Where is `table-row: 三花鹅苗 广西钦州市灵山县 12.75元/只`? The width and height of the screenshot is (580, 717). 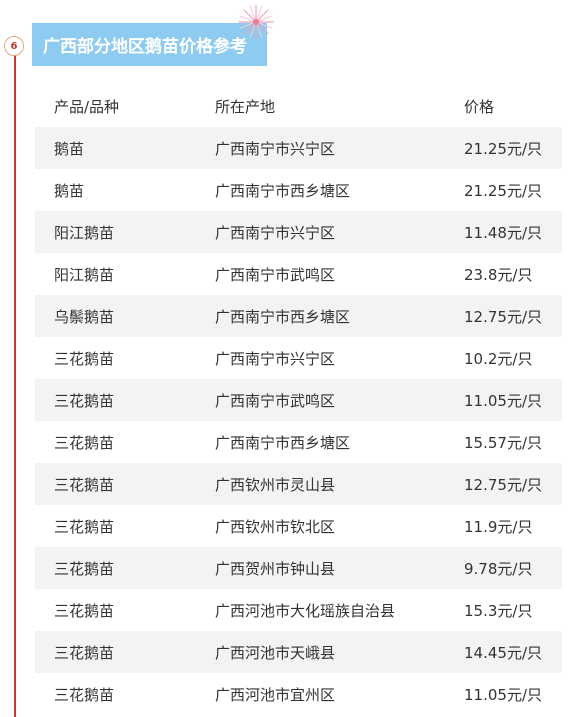
table-row: 三花鹅苗 广西钦州市灵山县 12.75元/只 is located at coordinates (298, 484).